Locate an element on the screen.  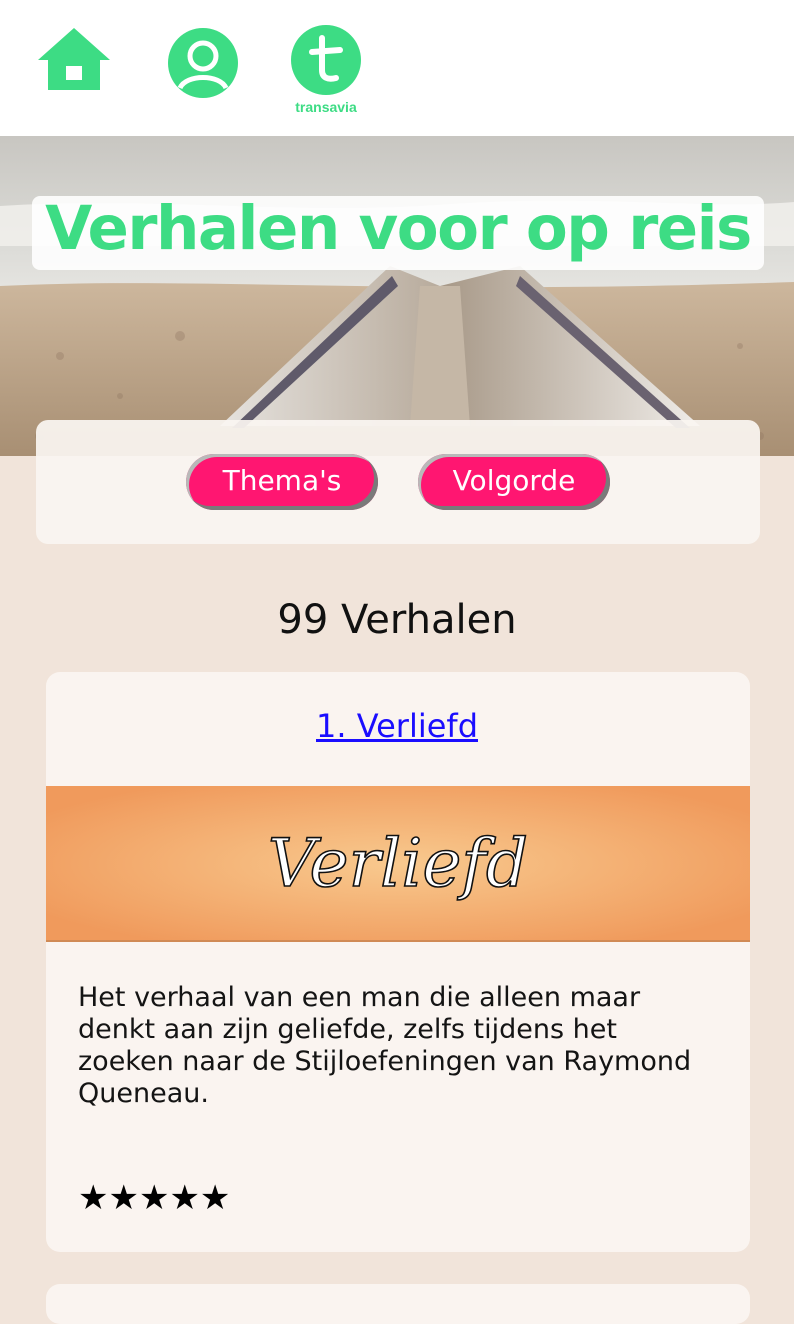
story-title-link: 1. Verliefd is located at coordinates (397, 726).